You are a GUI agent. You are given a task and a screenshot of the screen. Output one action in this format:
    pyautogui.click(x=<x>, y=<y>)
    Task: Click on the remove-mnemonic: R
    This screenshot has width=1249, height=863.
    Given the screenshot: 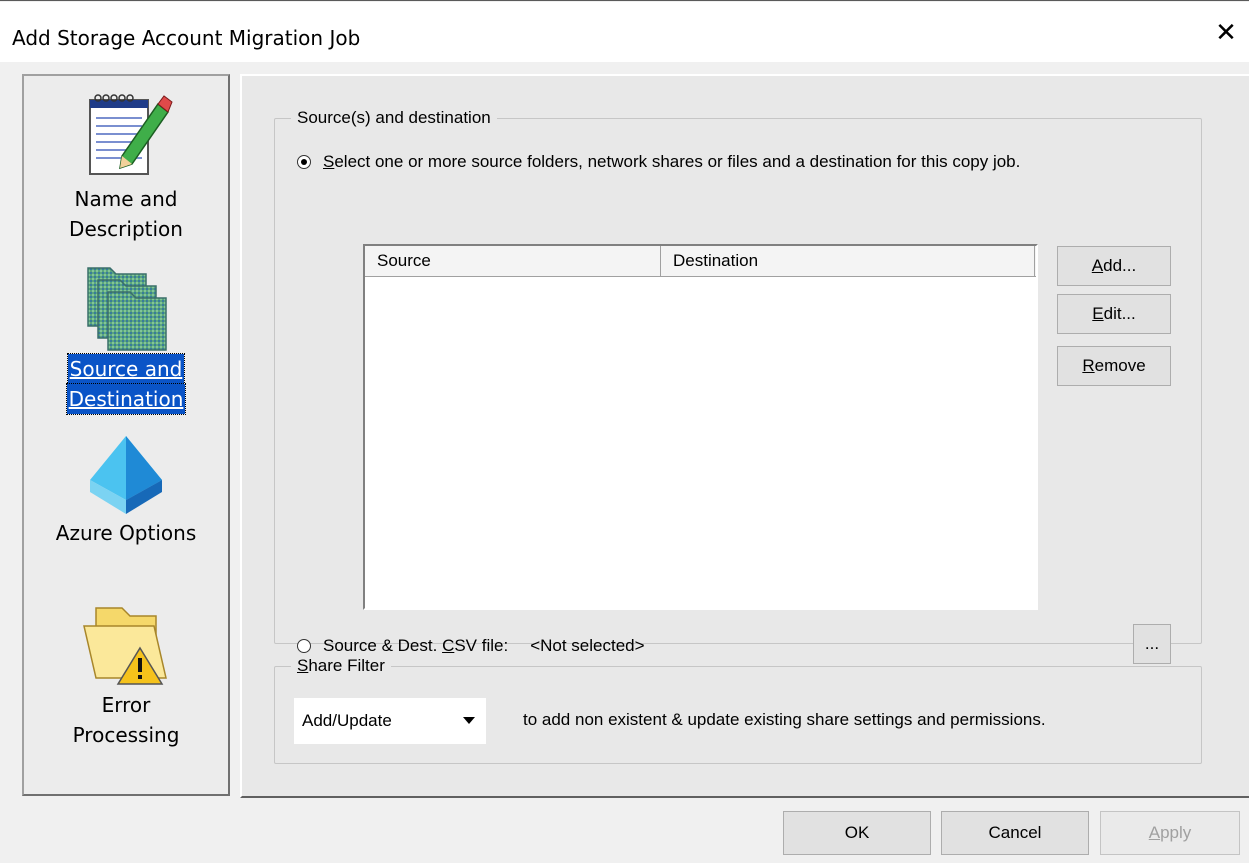 What is the action you would take?
    pyautogui.click(x=1088, y=365)
    